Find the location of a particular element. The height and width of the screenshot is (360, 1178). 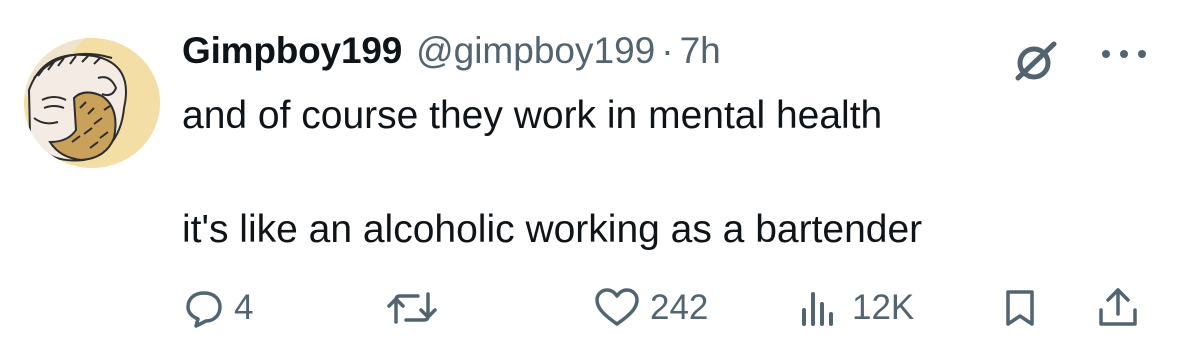

retweet-button is located at coordinates (412, 308).